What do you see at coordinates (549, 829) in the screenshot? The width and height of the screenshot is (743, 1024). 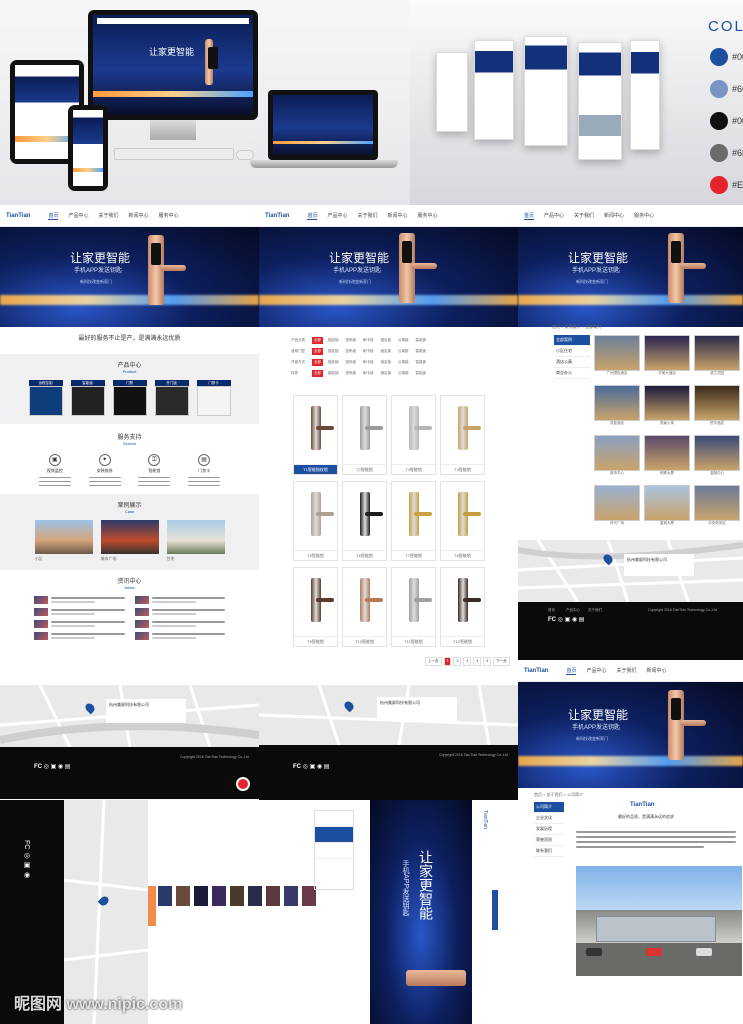 I see `about-sidebar-item: 发展历程` at bounding box center [549, 829].